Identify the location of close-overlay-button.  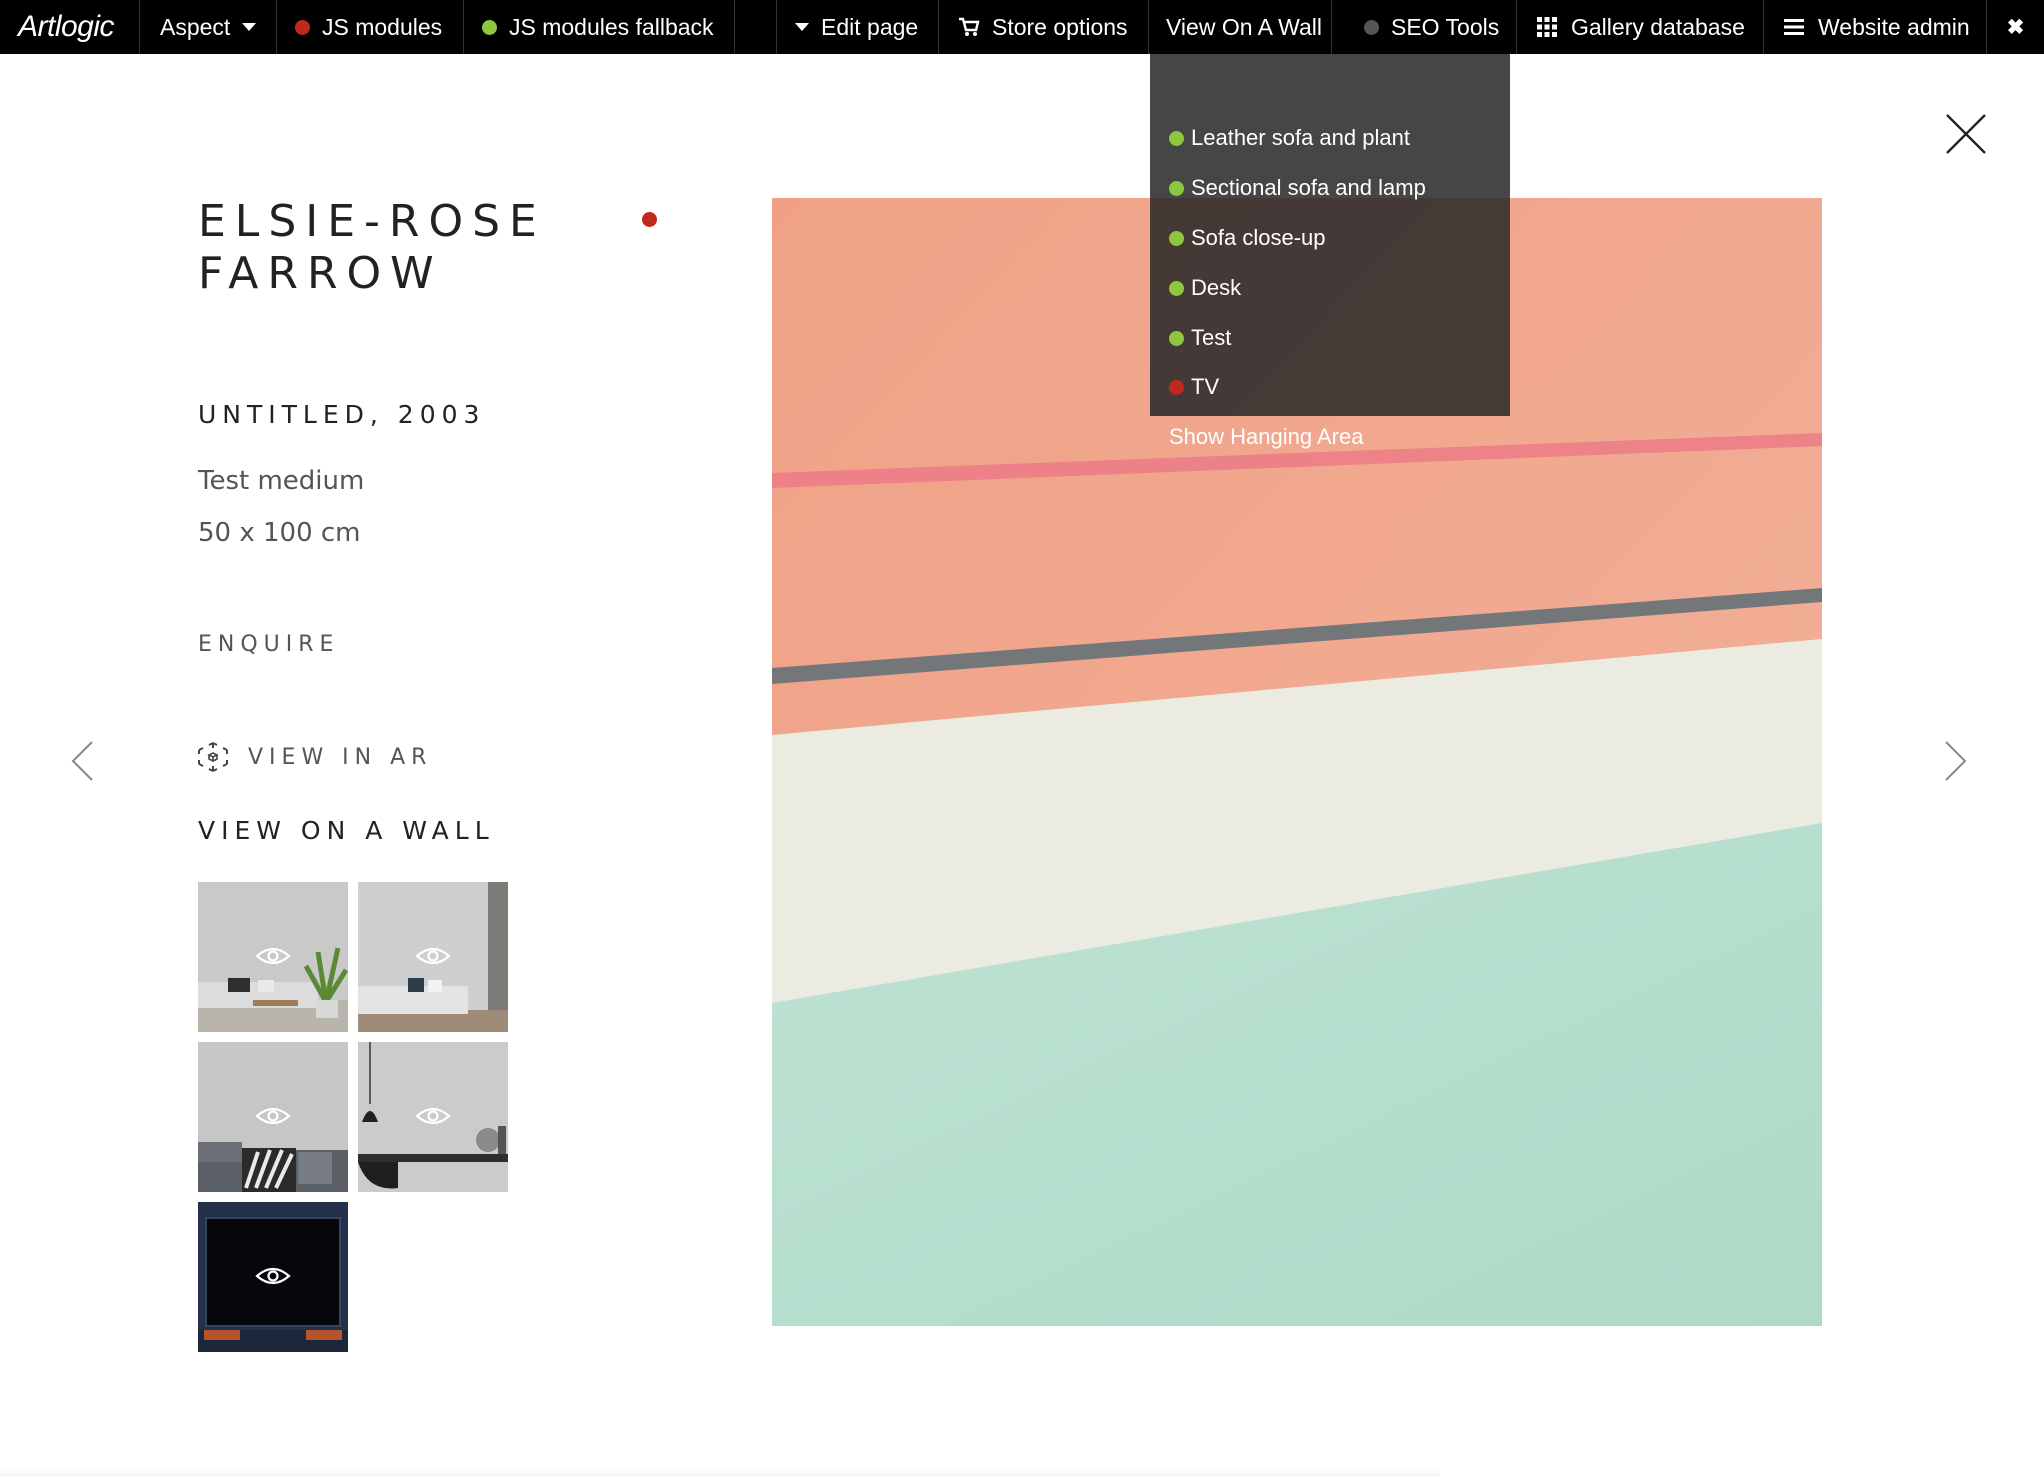
(1966, 134).